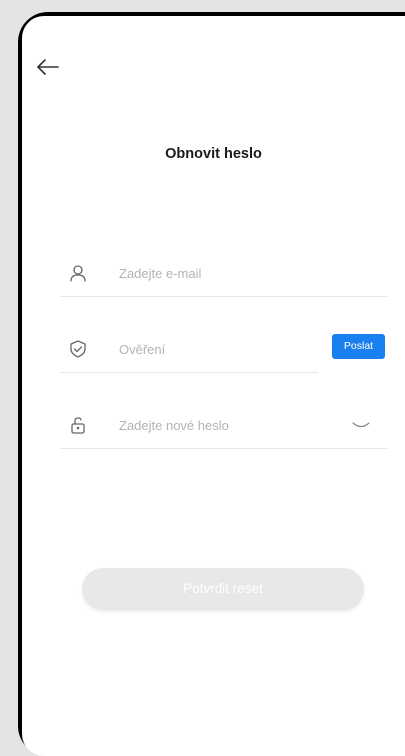  I want to click on shield-check-icon, so click(78, 349).